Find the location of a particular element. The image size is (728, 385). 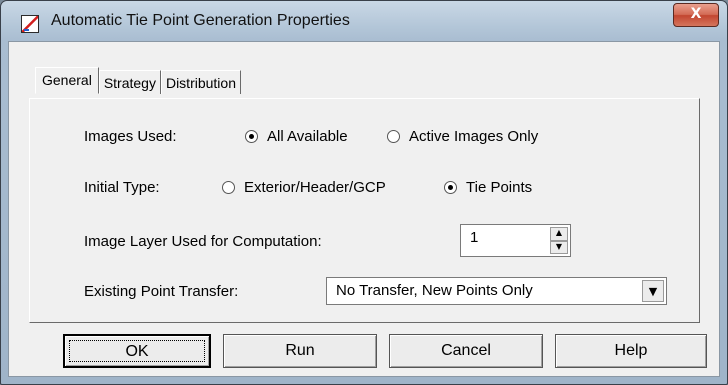

ok-button: OK is located at coordinates (137, 351).